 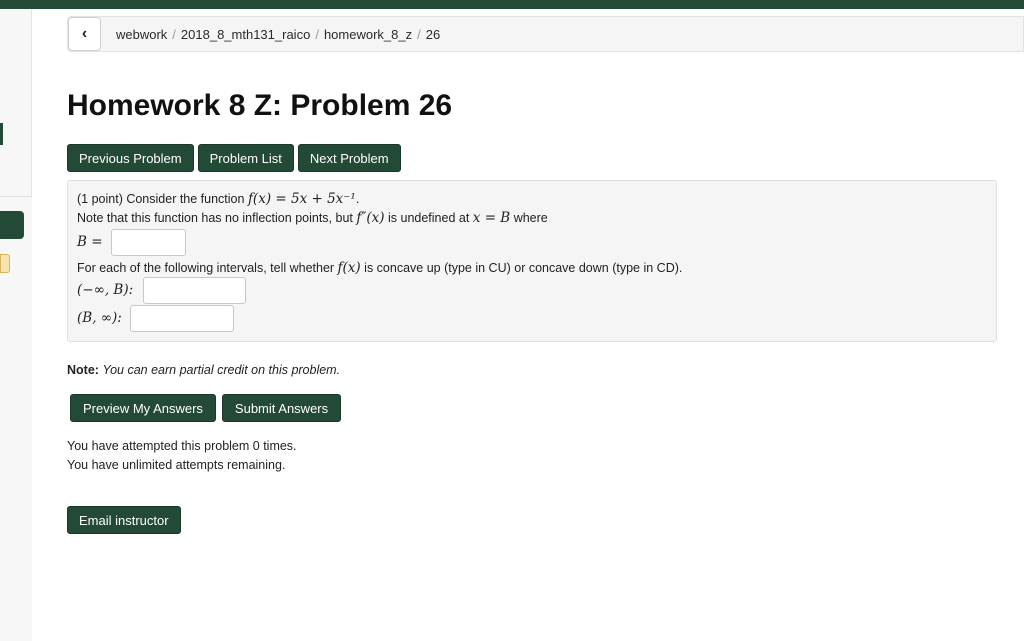 What do you see at coordinates (433, 34) in the screenshot?
I see `breadcrumb-item-problem: 26` at bounding box center [433, 34].